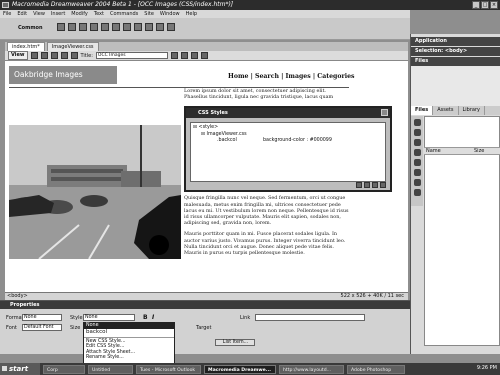  What do you see at coordinates (72, 46) in the screenshot?
I see `tab-imageviewer-css: ImageViewer.css` at bounding box center [72, 46].